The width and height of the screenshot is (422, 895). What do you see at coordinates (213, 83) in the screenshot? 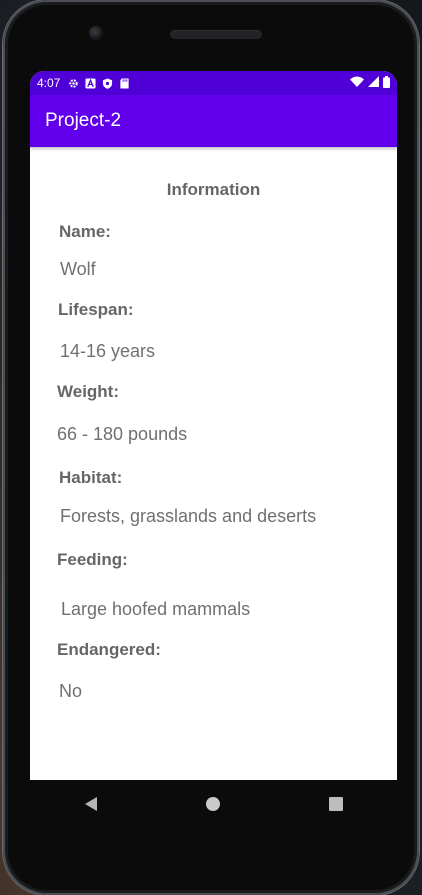
I see `status-bar: 4:07` at bounding box center [213, 83].